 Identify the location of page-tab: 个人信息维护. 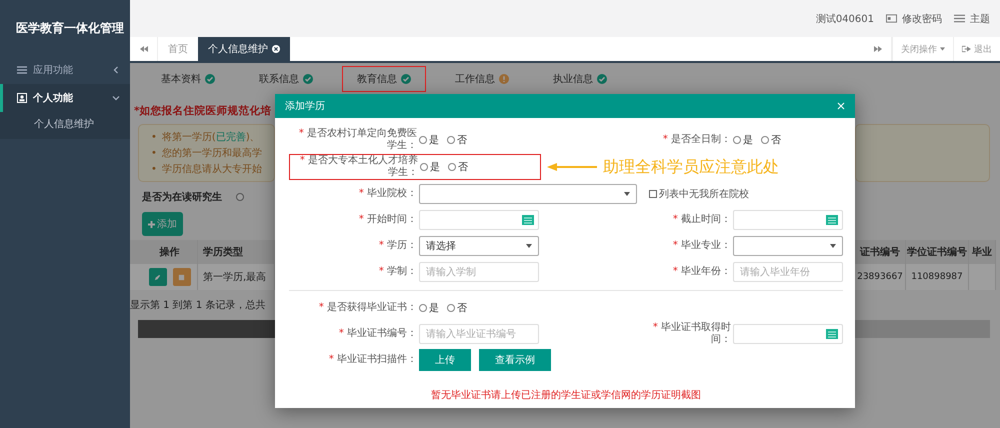
(244, 49).